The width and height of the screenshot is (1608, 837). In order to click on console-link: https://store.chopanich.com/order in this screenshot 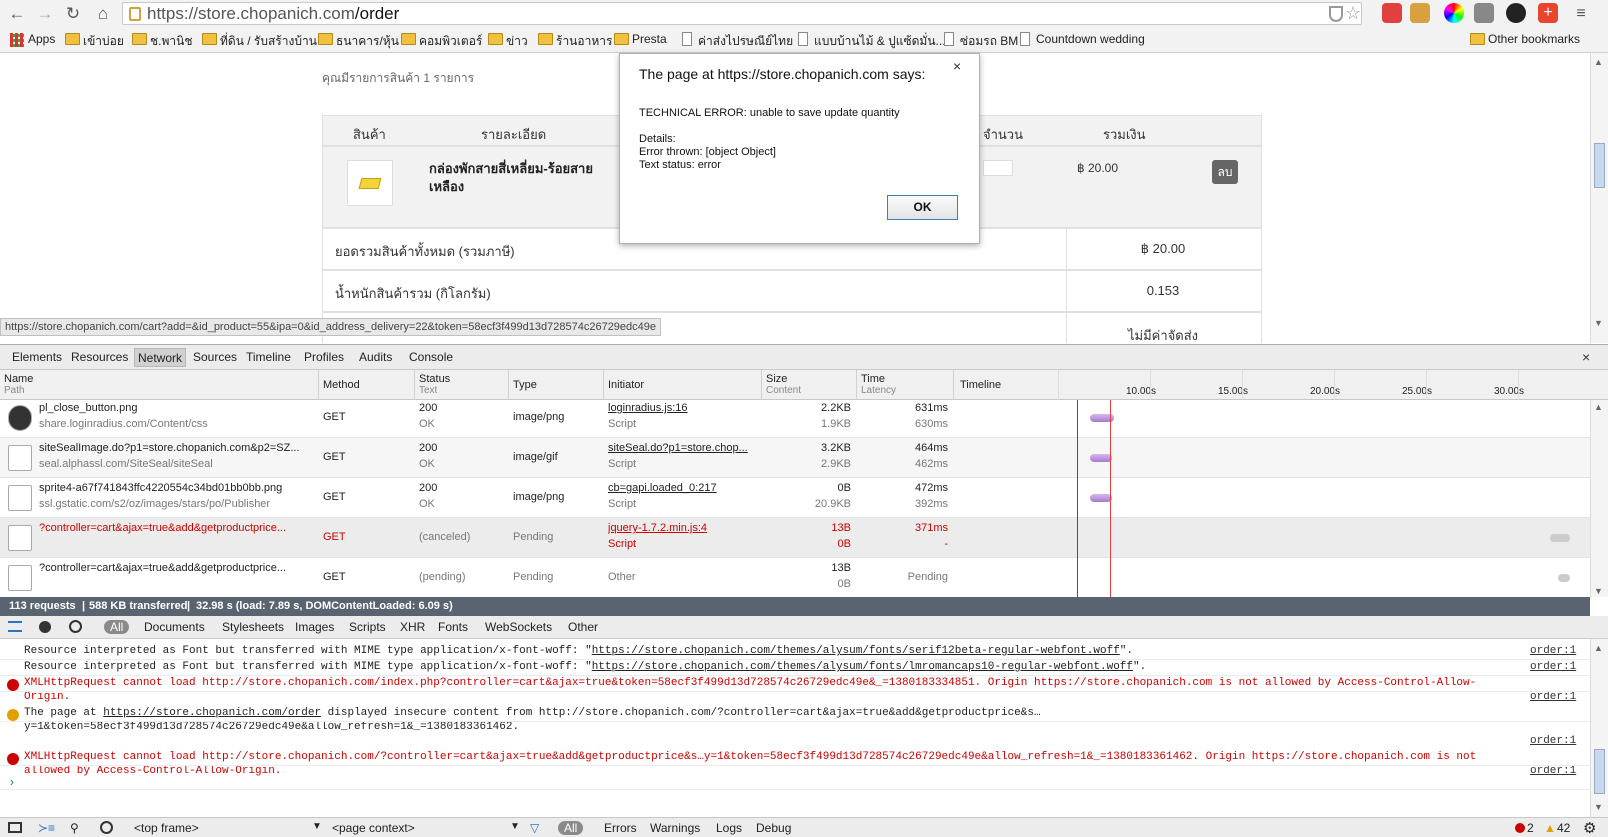, I will do `click(212, 713)`.